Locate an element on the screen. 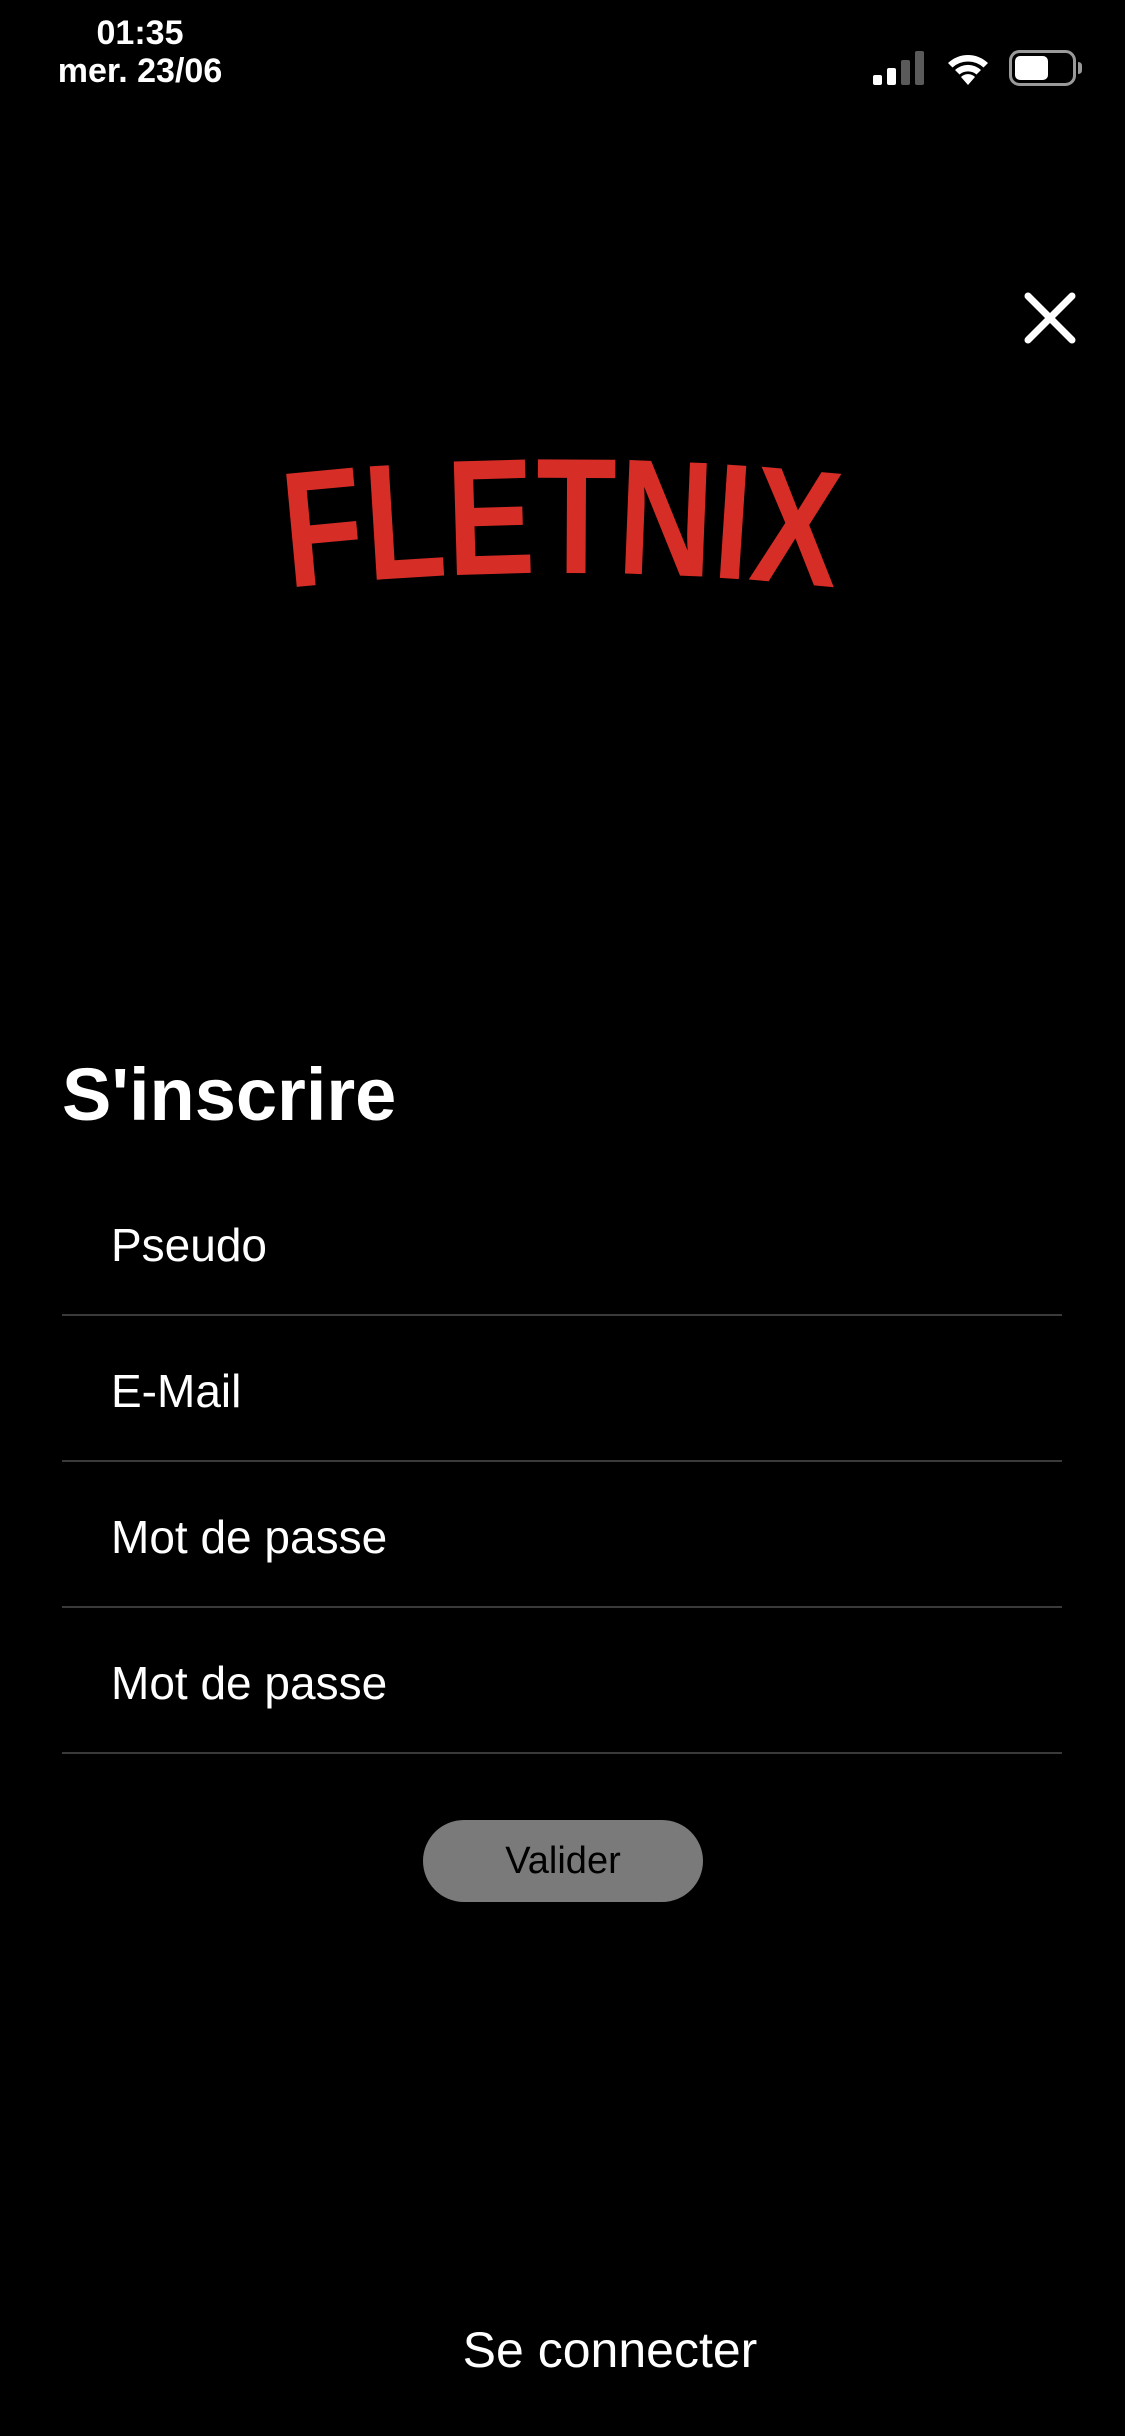 The width and height of the screenshot is (1125, 2436). cellular-signal-icon is located at coordinates (898, 68).